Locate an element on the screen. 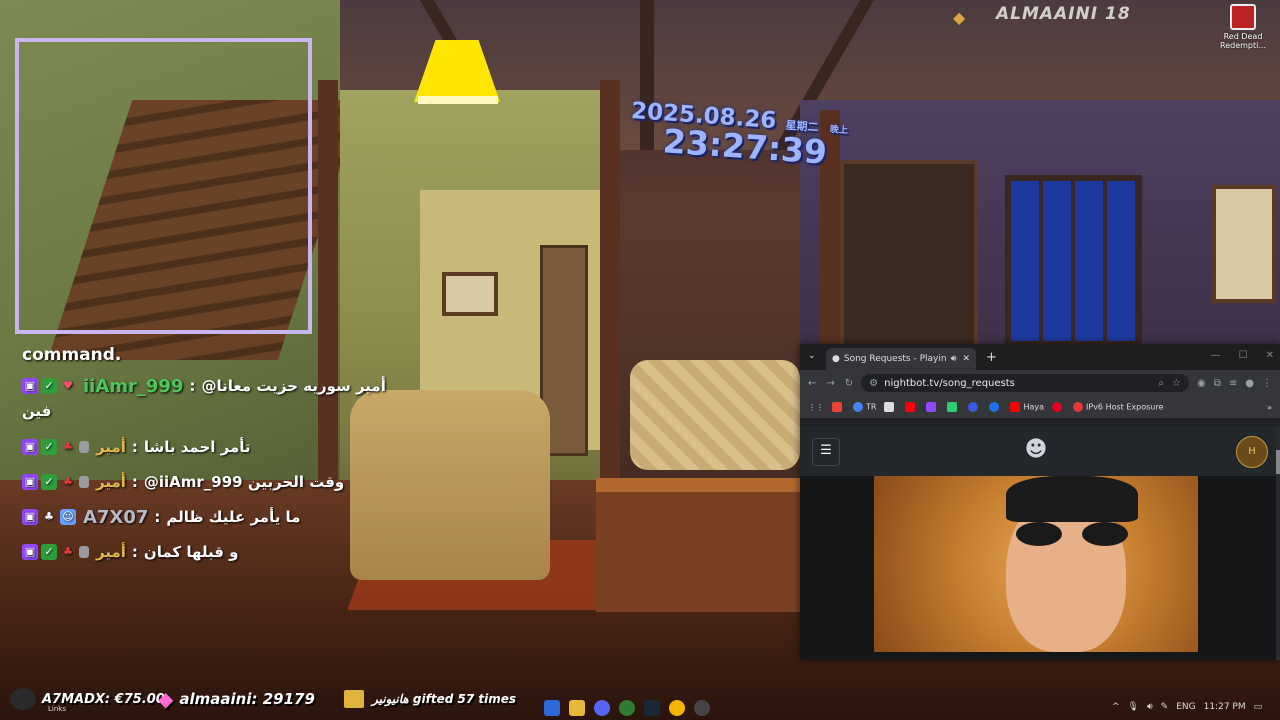 This screenshot has height=720, width=1280. speaker-icon: 🔊︎ is located at coordinates (954, 359).